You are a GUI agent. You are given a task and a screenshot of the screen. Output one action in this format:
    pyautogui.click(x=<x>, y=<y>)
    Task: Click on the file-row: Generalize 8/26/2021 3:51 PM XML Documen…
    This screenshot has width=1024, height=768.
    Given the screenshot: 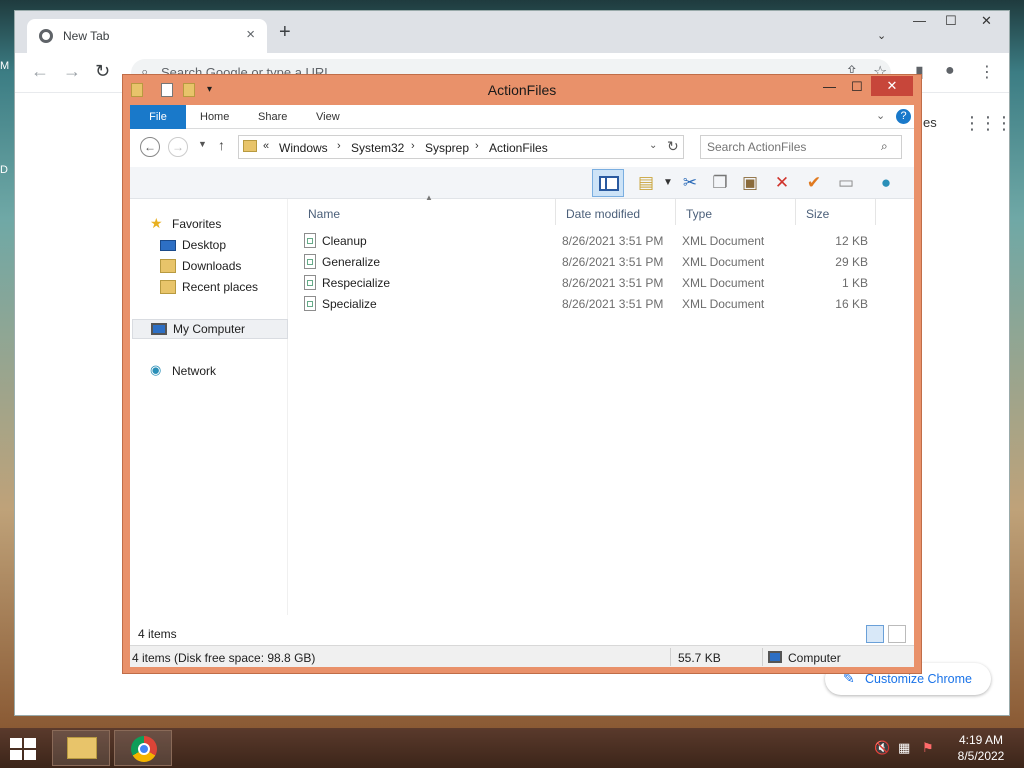 What is the action you would take?
    pyautogui.click(x=598, y=262)
    